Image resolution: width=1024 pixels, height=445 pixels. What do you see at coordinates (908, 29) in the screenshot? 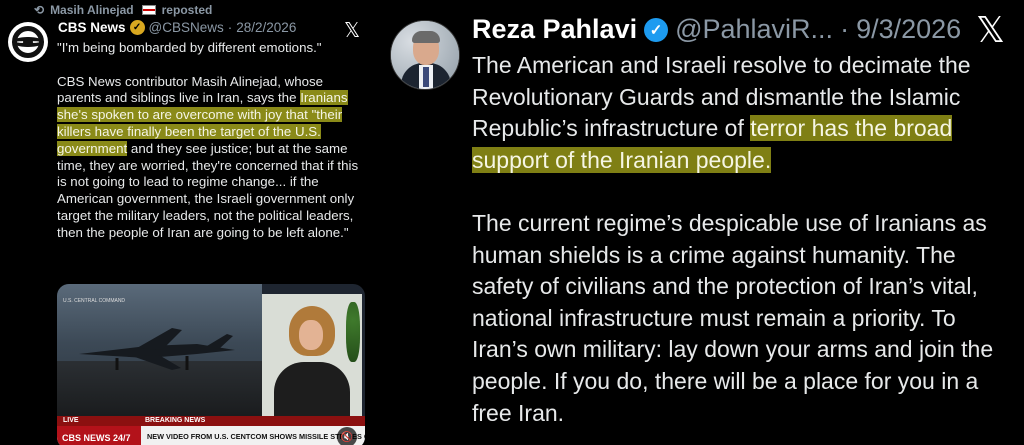
I see `tweet-date: 9/3/2026` at bounding box center [908, 29].